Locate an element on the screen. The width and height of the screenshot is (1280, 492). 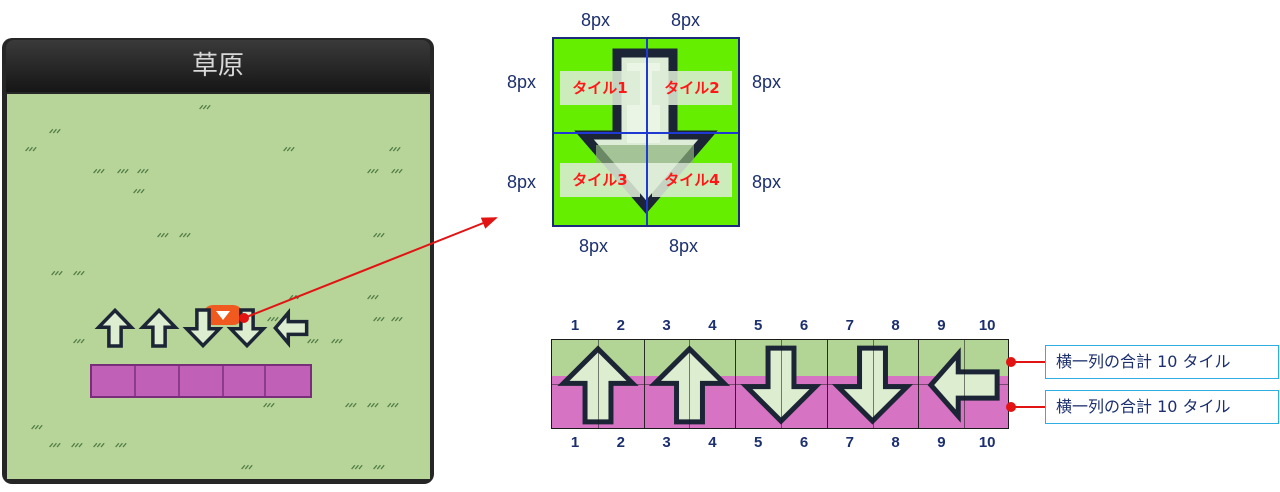
top-left-size-label: 8px is located at coordinates (596, 20).